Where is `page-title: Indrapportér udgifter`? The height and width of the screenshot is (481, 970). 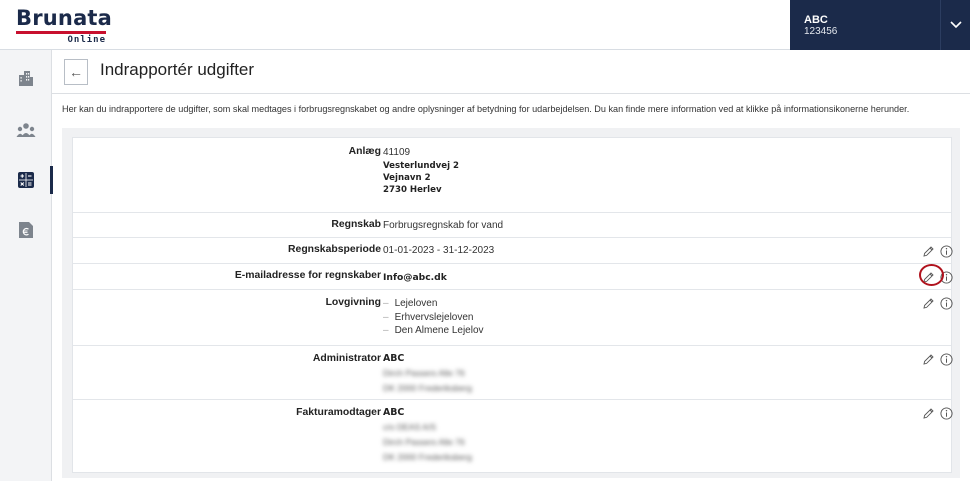 page-title: Indrapportér udgifter is located at coordinates (177, 69).